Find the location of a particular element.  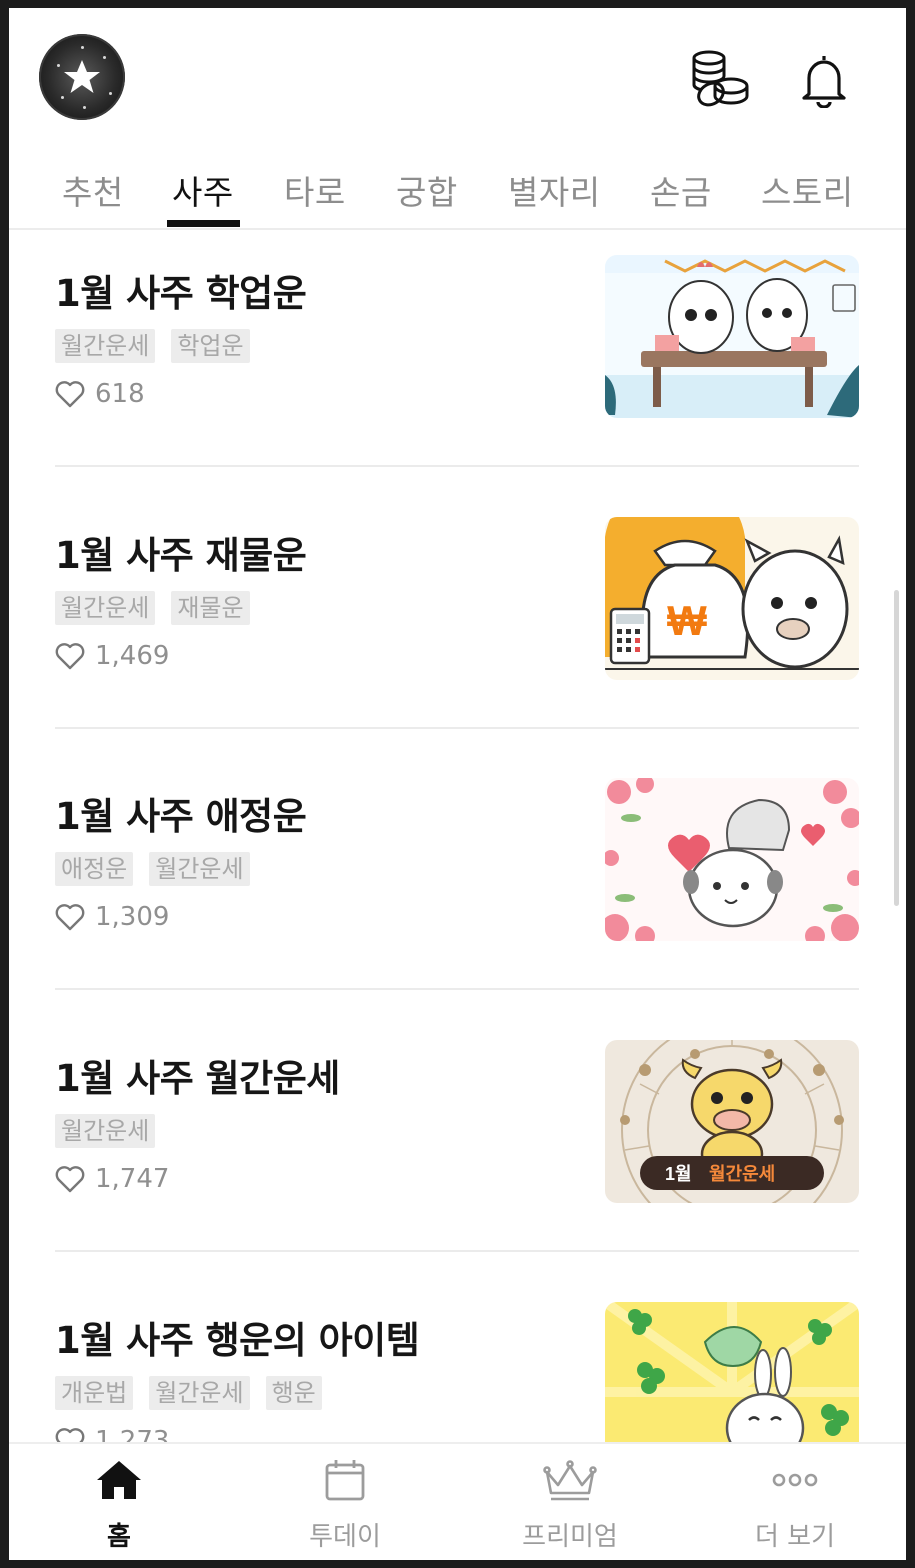

like-count: 1,273 is located at coordinates (112, 1434).